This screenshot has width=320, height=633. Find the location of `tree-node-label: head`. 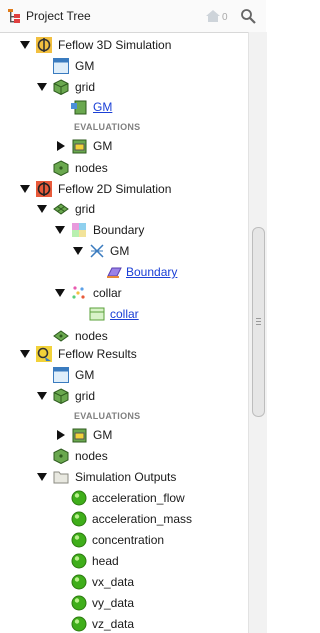

tree-node-label: head is located at coordinates (105, 561).